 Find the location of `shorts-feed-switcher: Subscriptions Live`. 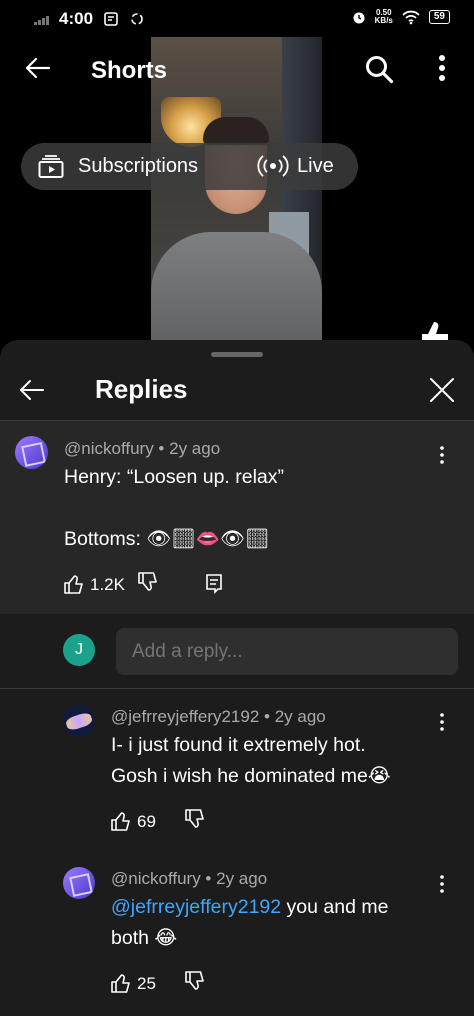

shorts-feed-switcher: Subscriptions Live is located at coordinates (189, 166).